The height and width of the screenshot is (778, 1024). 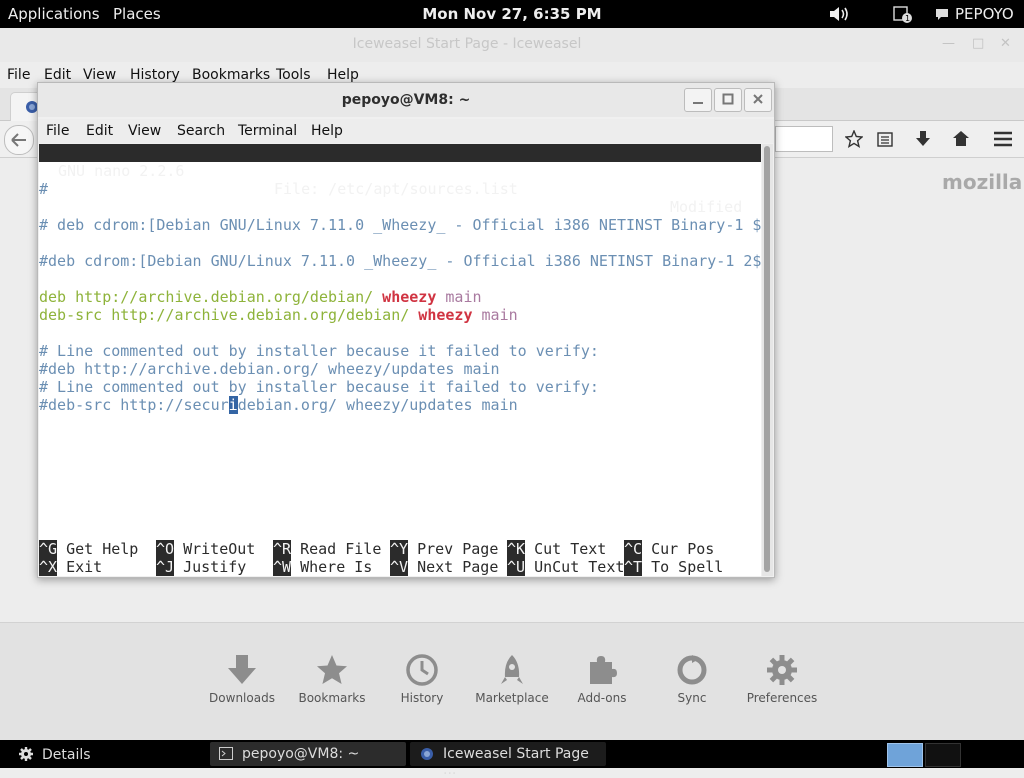 What do you see at coordinates (155, 75) in the screenshot?
I see `browser-menu-history: History` at bounding box center [155, 75].